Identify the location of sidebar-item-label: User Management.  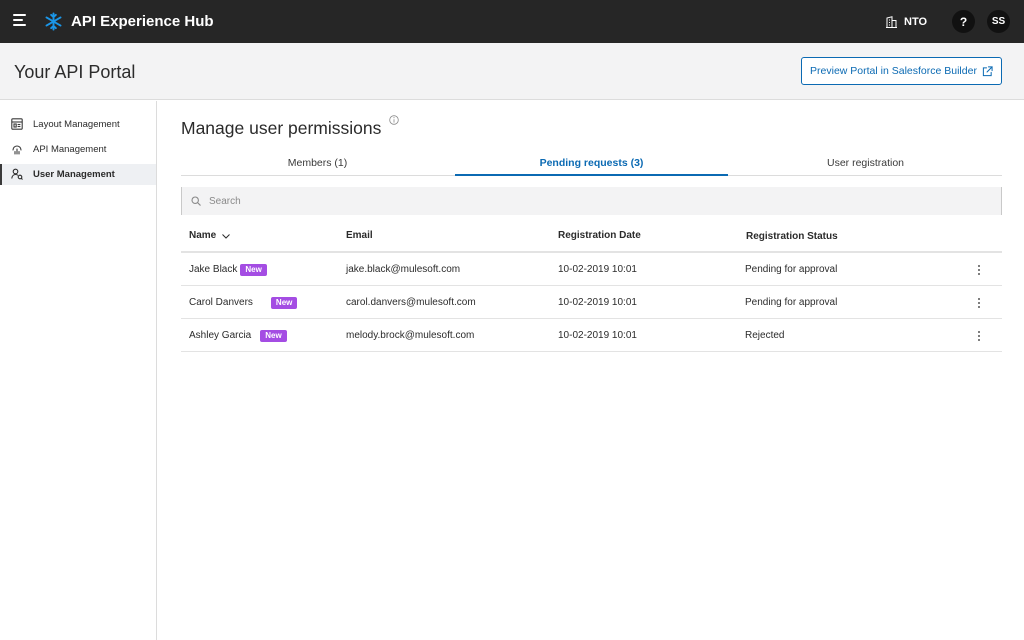
(74, 174).